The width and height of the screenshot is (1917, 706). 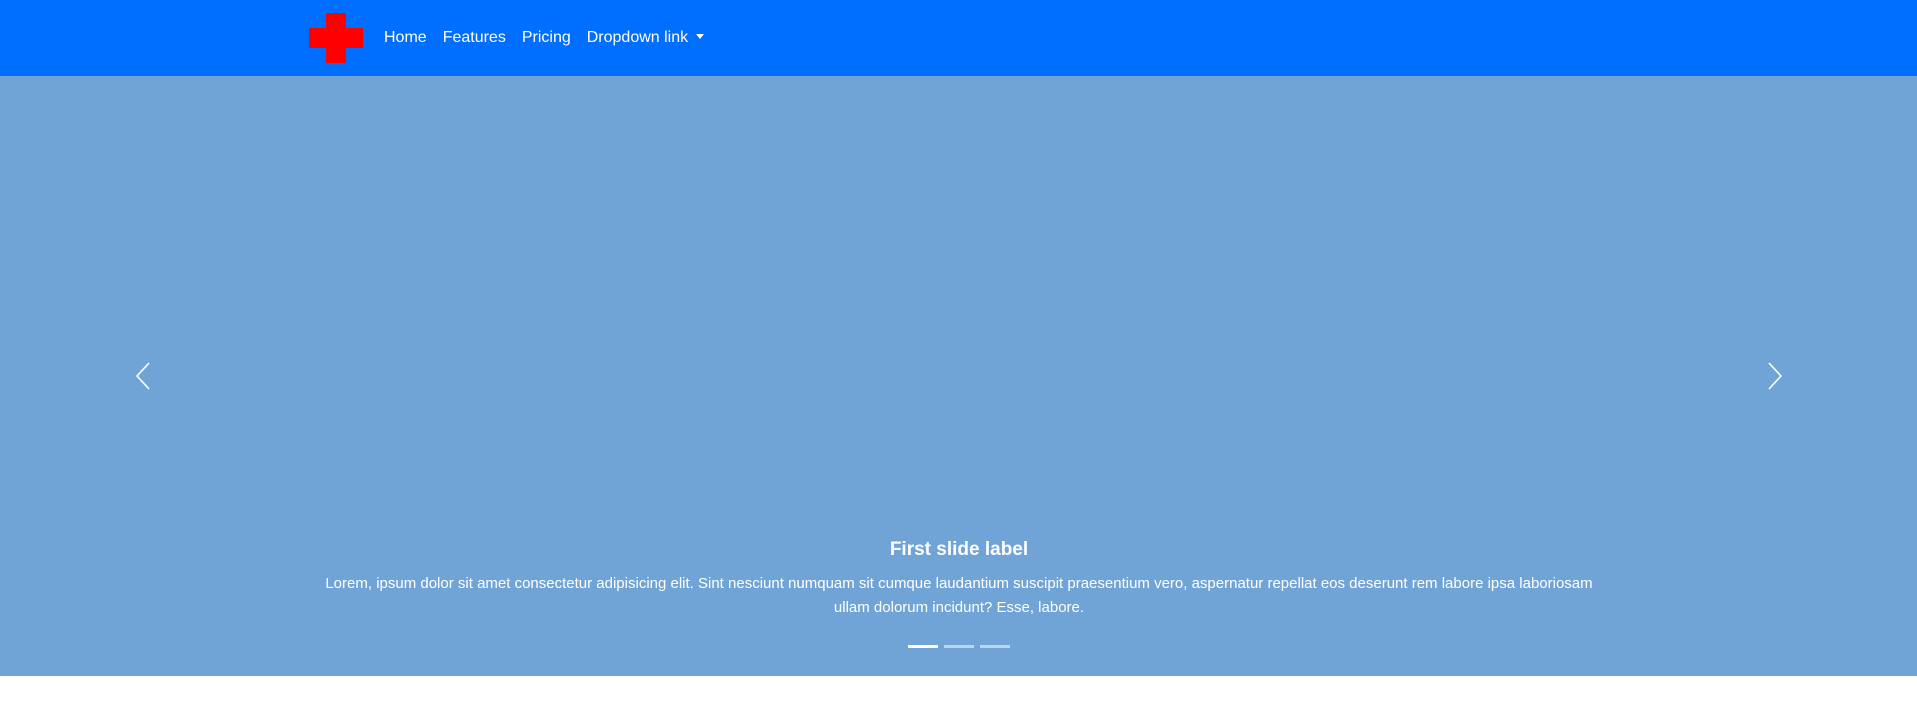 I want to click on nav-dropdown-toggle: Dropdown link, so click(x=645, y=38).